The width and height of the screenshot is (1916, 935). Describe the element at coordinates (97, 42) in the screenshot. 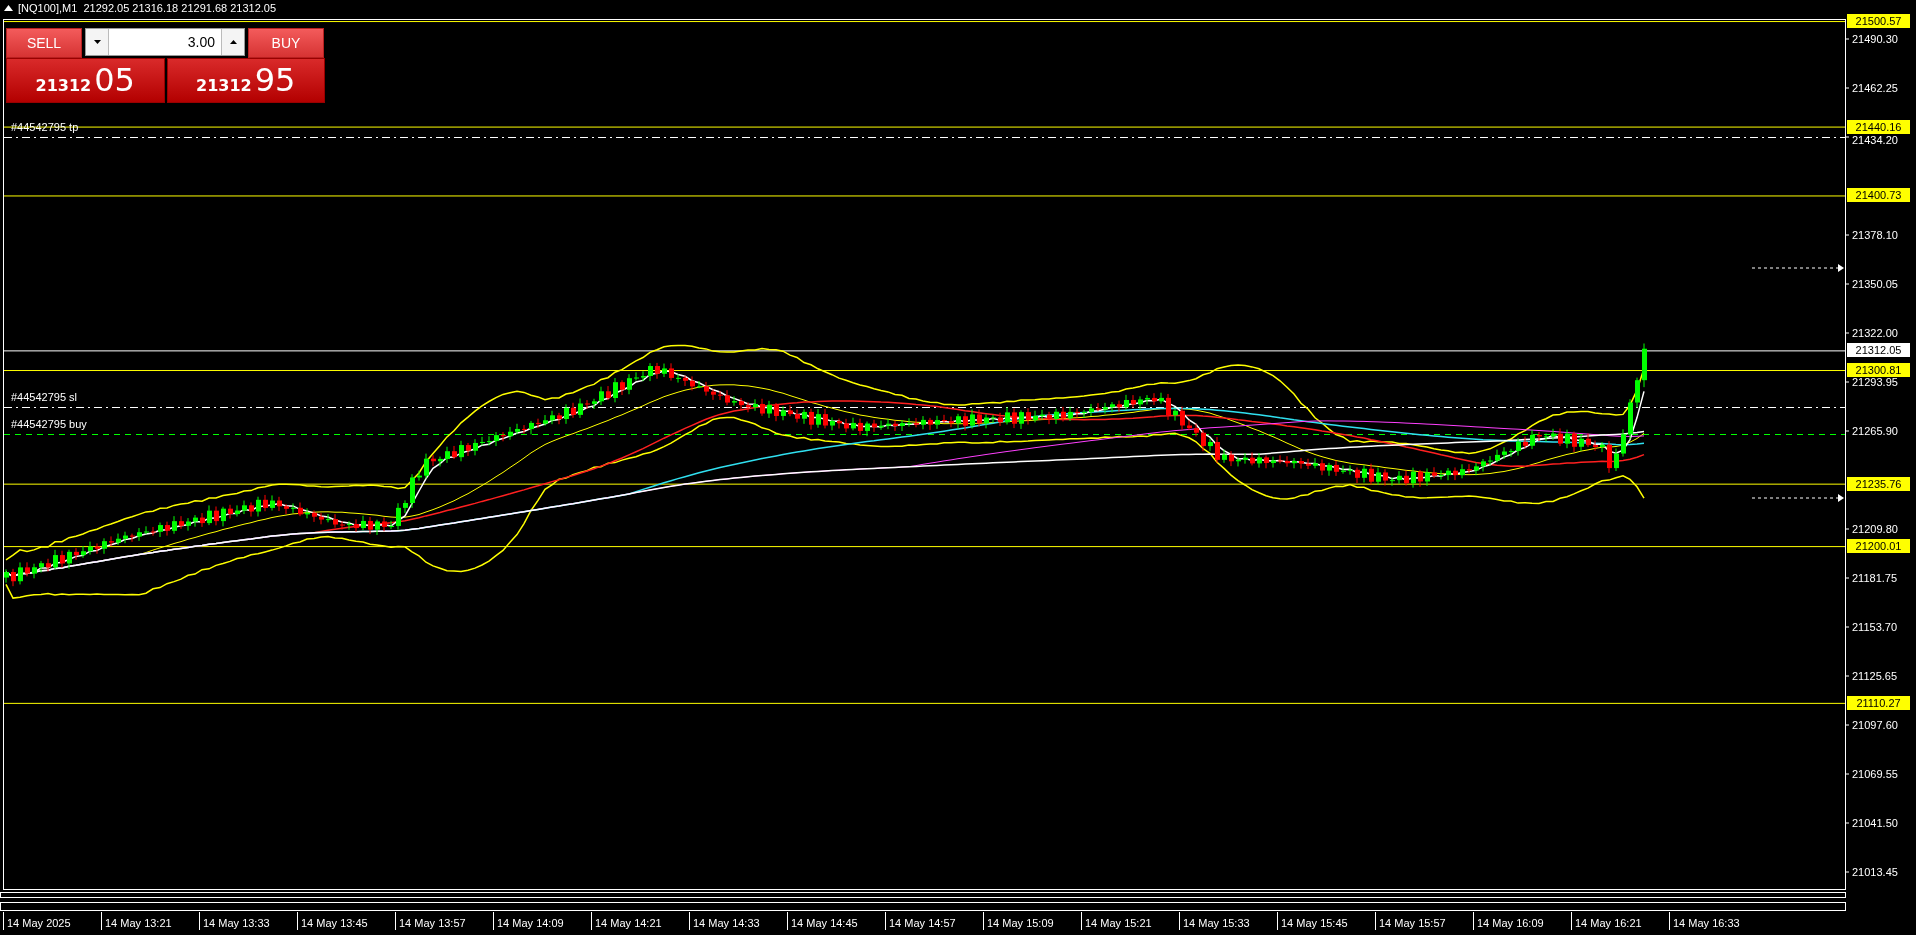

I see `down-arrow-icon` at that location.